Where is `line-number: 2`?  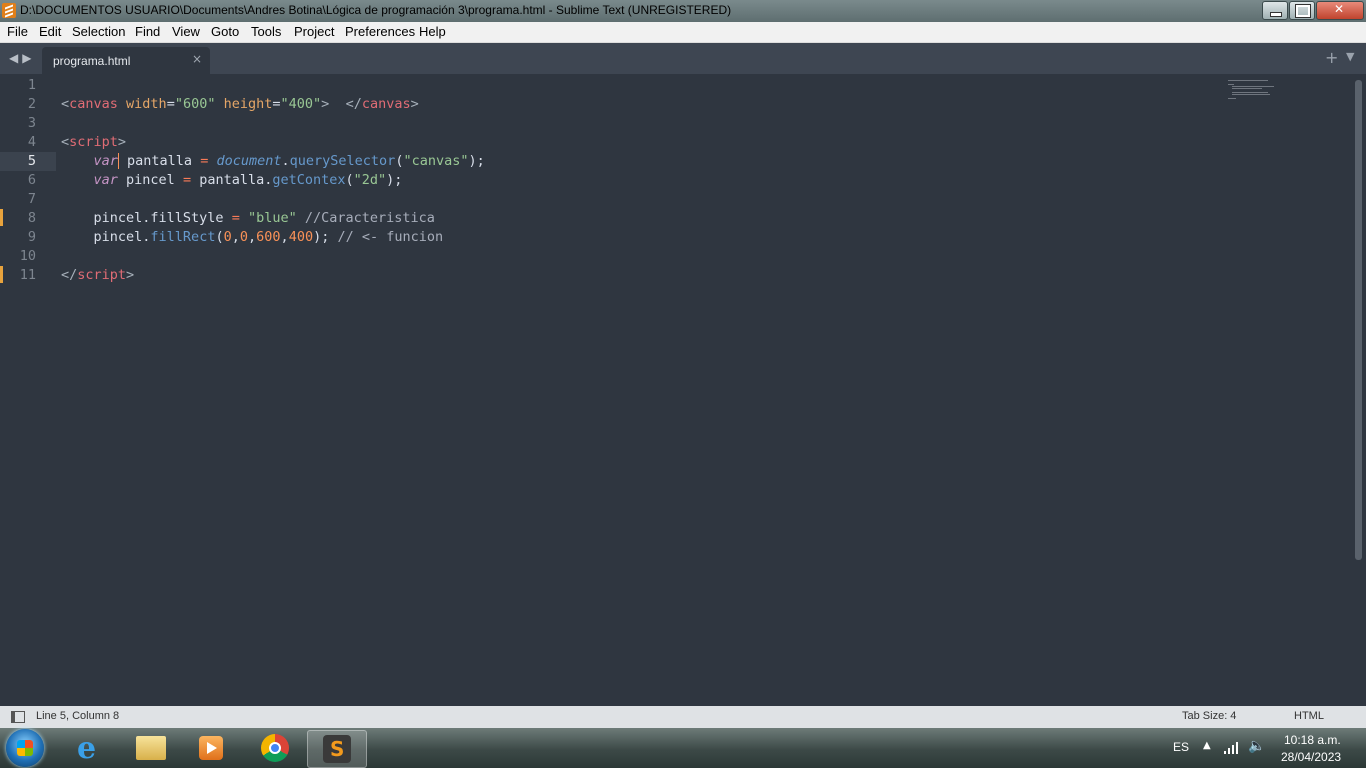 line-number: 2 is located at coordinates (31, 104).